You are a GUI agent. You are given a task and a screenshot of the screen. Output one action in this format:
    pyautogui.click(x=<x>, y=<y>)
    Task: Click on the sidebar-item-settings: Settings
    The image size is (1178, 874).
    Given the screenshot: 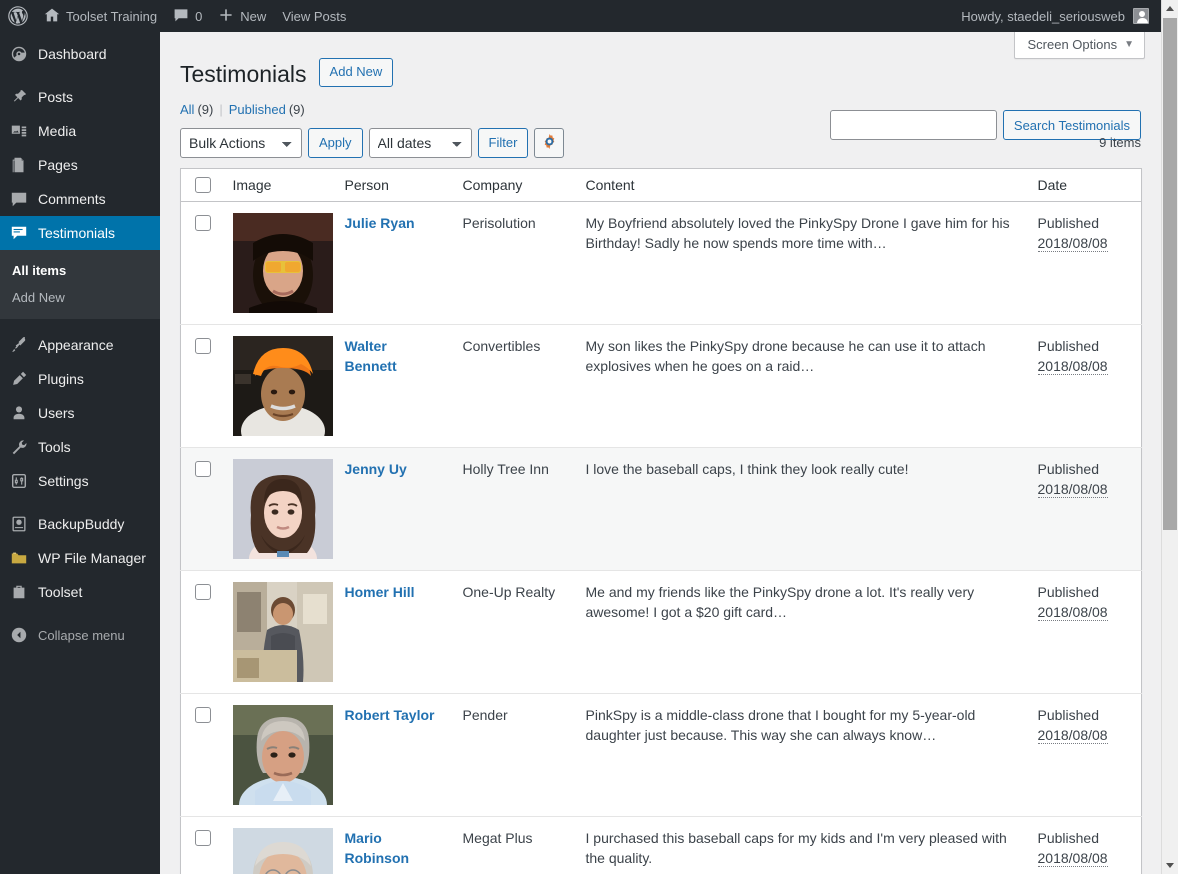 What is the action you would take?
    pyautogui.click(x=80, y=481)
    